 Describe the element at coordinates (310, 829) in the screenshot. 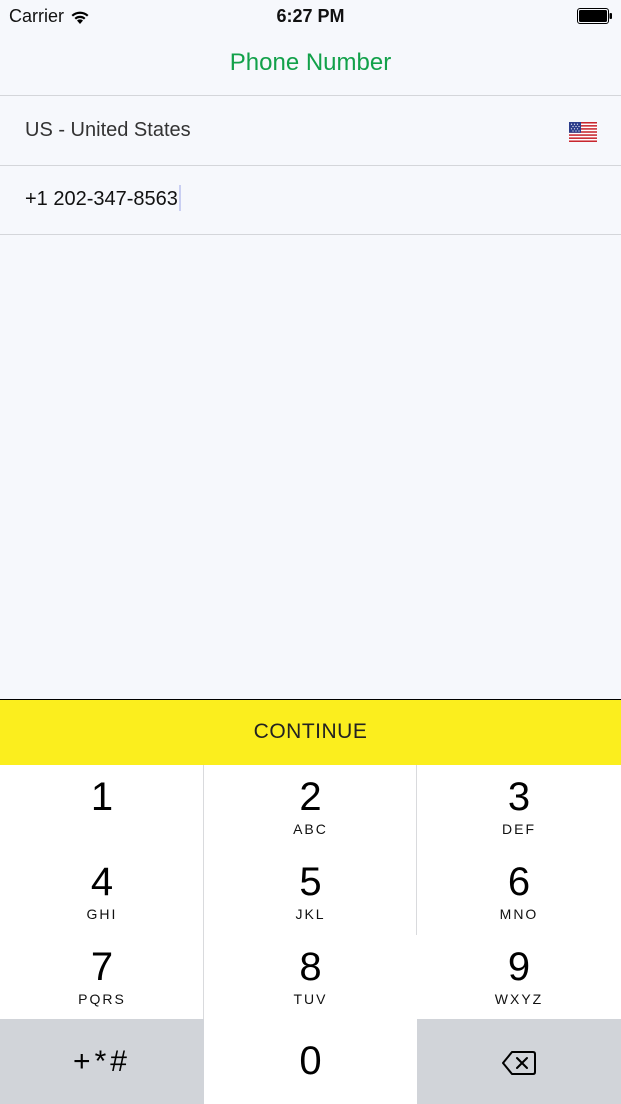

I see `key-letters: ABC` at that location.